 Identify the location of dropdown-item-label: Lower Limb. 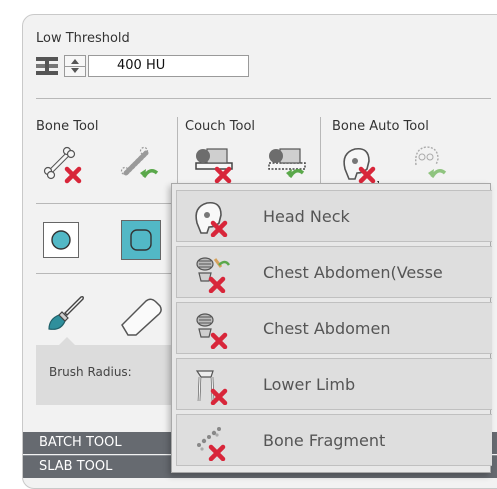
(309, 384).